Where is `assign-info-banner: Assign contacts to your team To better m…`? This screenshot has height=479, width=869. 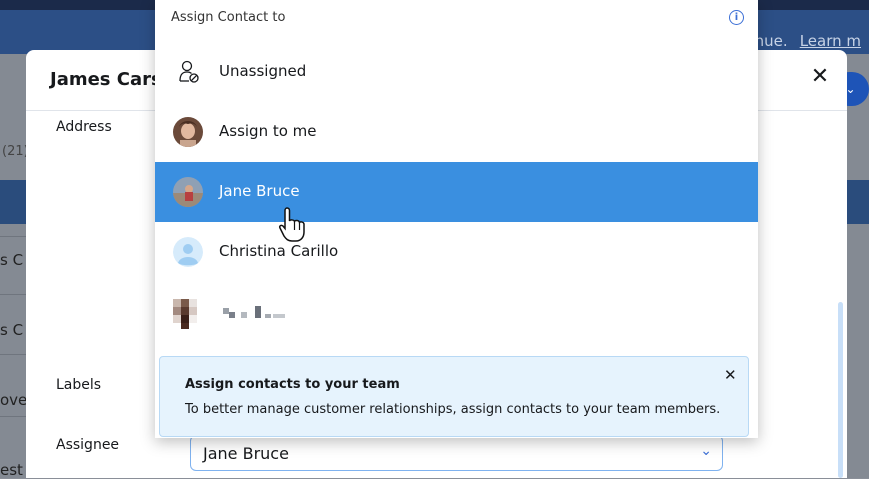 assign-info-banner: Assign contacts to your team To better m… is located at coordinates (454, 396).